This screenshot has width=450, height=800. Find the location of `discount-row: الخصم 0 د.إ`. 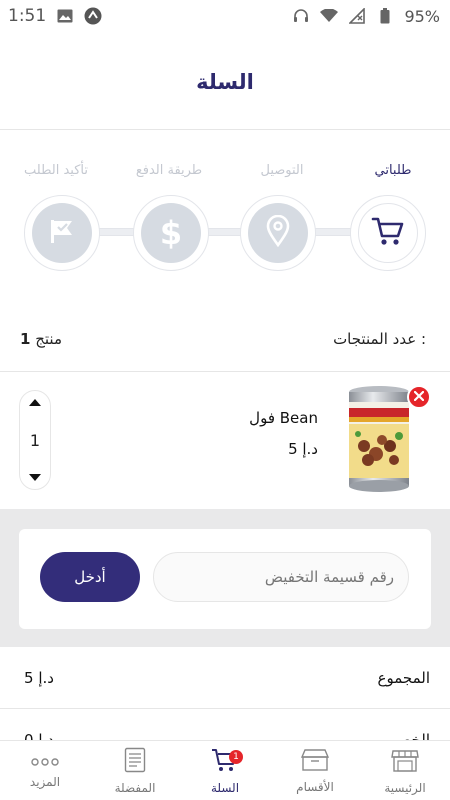

discount-row: الخصم 0 د.إ is located at coordinates (225, 724).